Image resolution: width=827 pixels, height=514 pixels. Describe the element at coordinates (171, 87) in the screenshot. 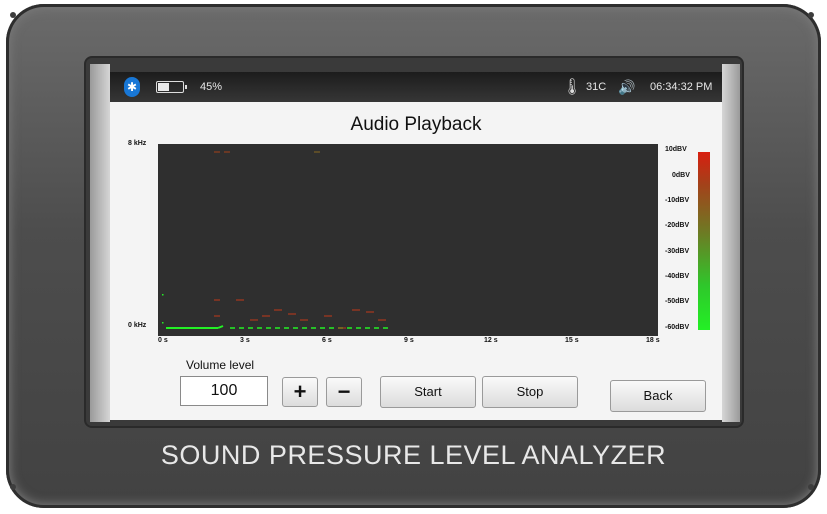

I see `battery-icon` at that location.